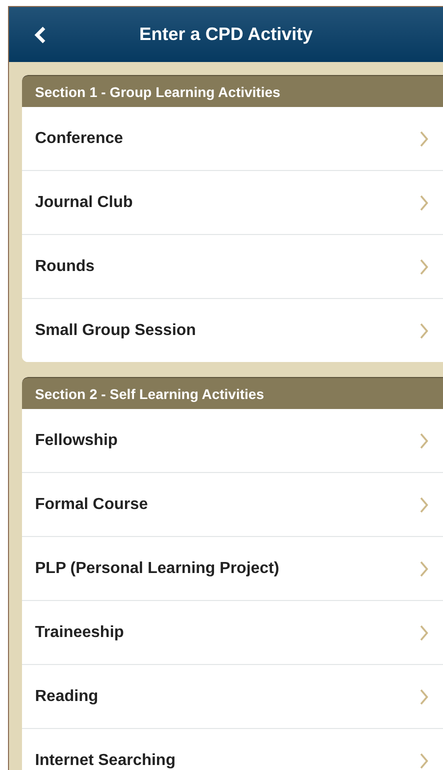 The image size is (443, 770). Describe the element at coordinates (232, 749) in the screenshot. I see `activity-item: Internet Searching` at that location.